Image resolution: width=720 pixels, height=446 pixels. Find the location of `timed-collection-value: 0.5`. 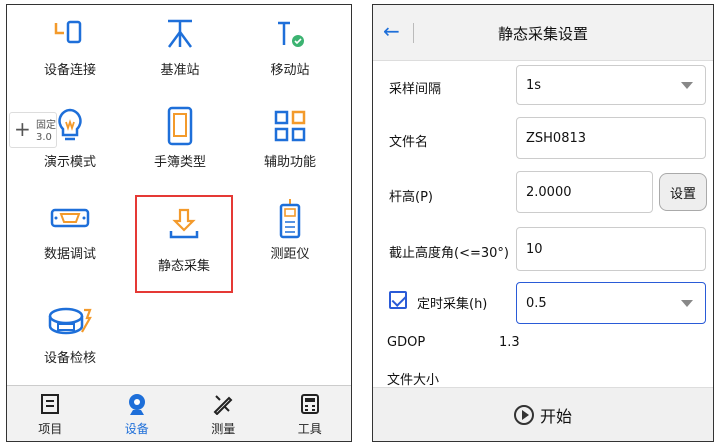

timed-collection-value: 0.5 is located at coordinates (536, 303).